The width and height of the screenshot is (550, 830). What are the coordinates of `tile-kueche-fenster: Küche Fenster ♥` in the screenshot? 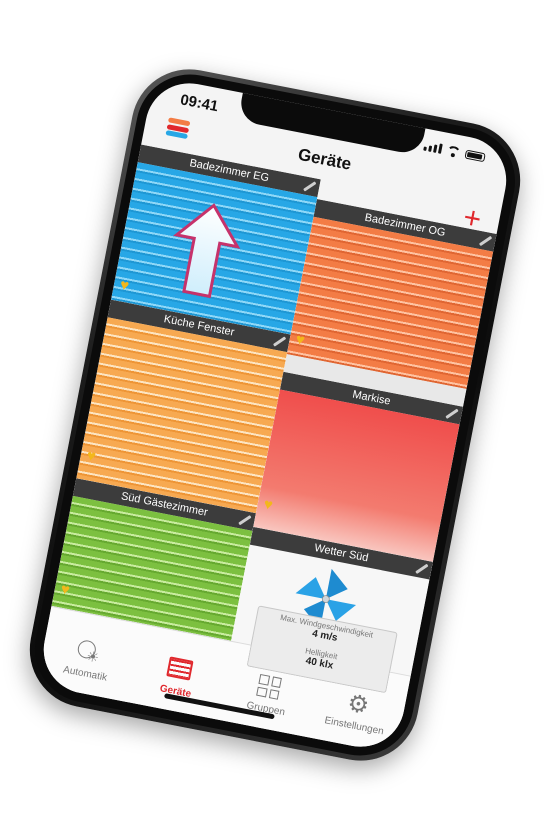 It's located at (183, 406).